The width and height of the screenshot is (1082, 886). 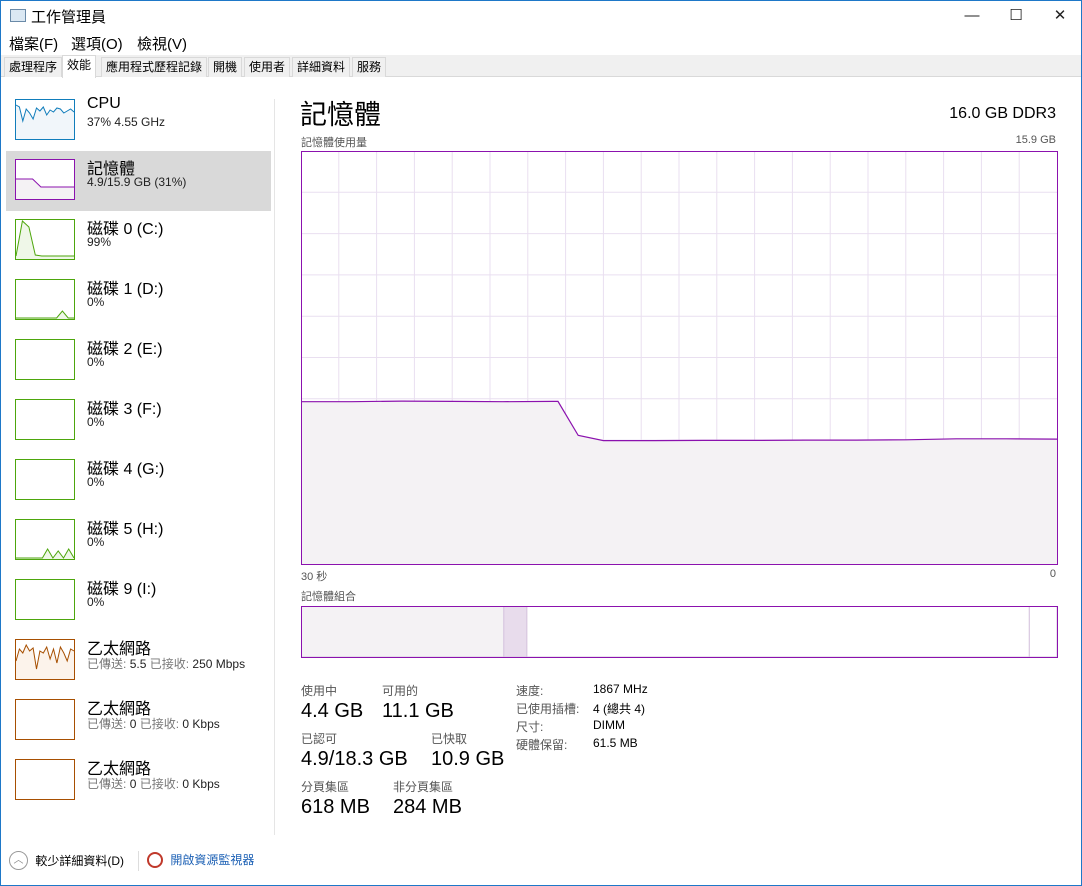 What do you see at coordinates (1043, 632) in the screenshot?
I see `composition-free` at bounding box center [1043, 632].